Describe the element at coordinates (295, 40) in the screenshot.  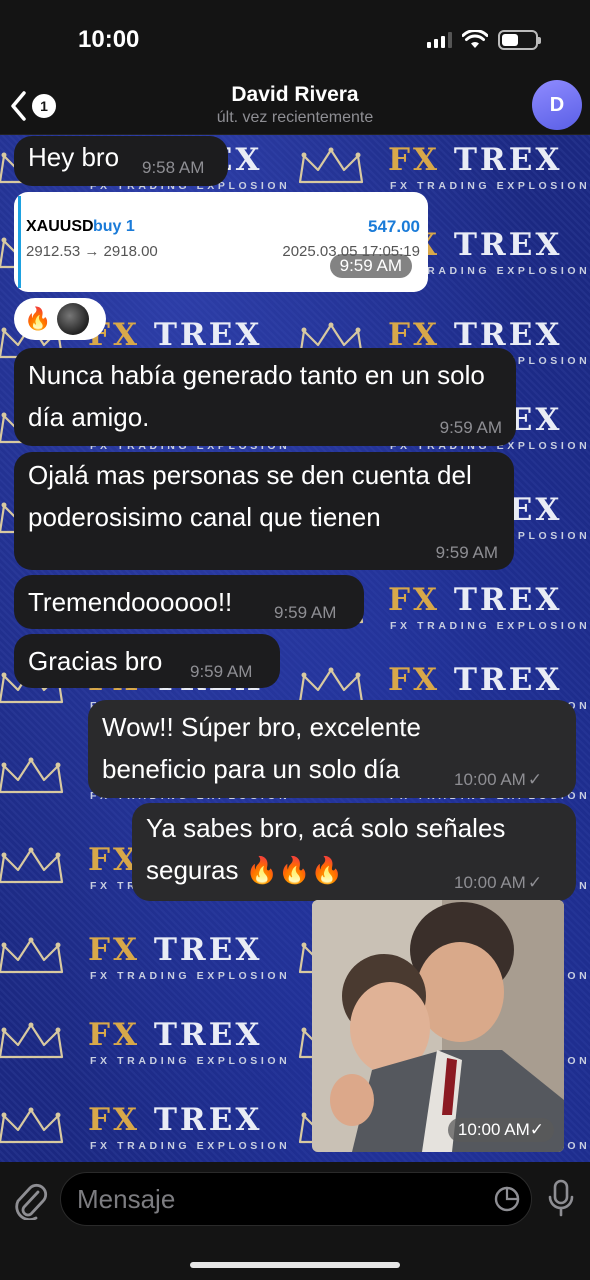
I see `status-bar: 10:00` at that location.